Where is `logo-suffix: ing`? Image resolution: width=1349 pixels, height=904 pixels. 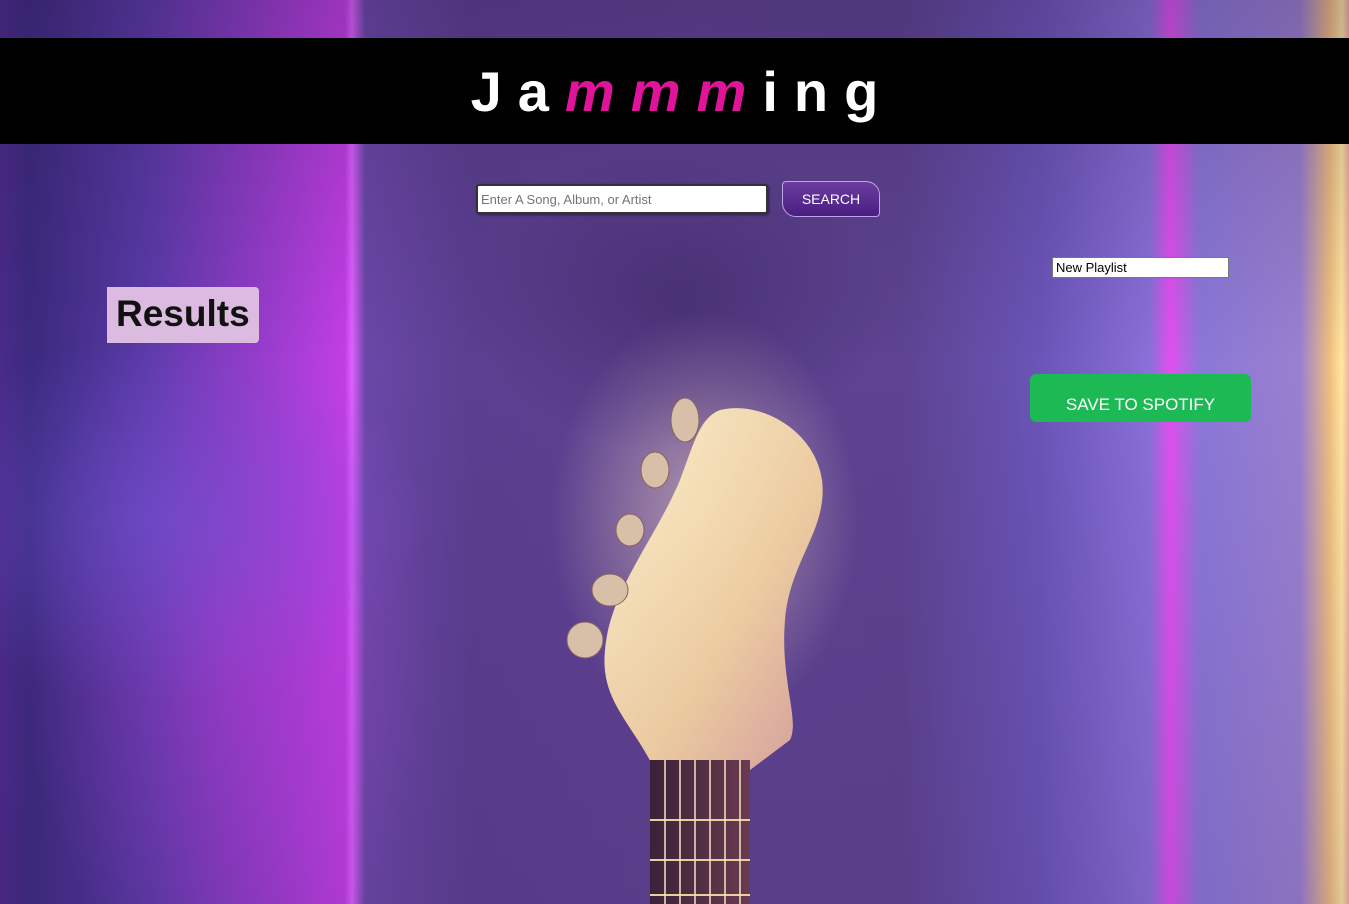 logo-suffix: ing is located at coordinates (828, 91).